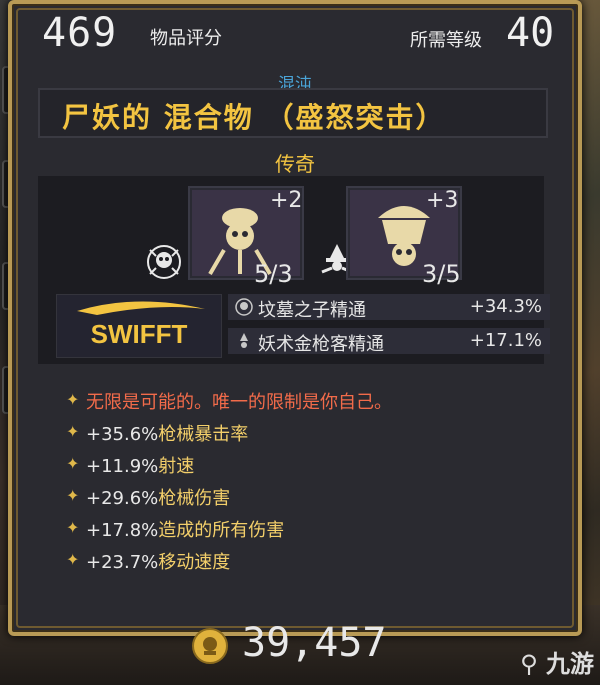 The width and height of the screenshot is (600, 685). What do you see at coordinates (244, 343) in the screenshot?
I see `class-gunslinger-icon` at bounding box center [244, 343].